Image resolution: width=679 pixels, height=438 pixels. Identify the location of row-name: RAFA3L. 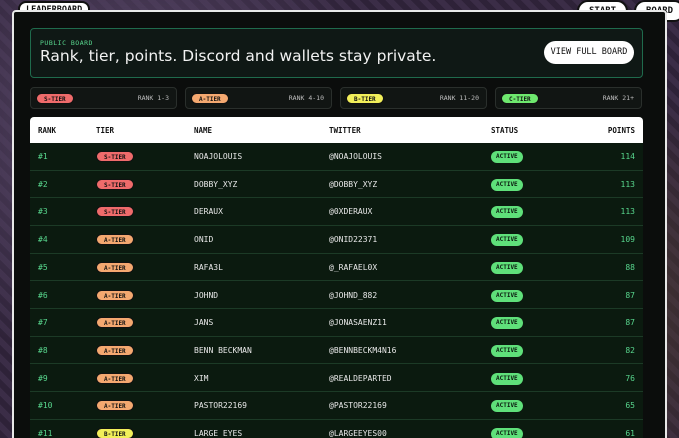
(208, 267).